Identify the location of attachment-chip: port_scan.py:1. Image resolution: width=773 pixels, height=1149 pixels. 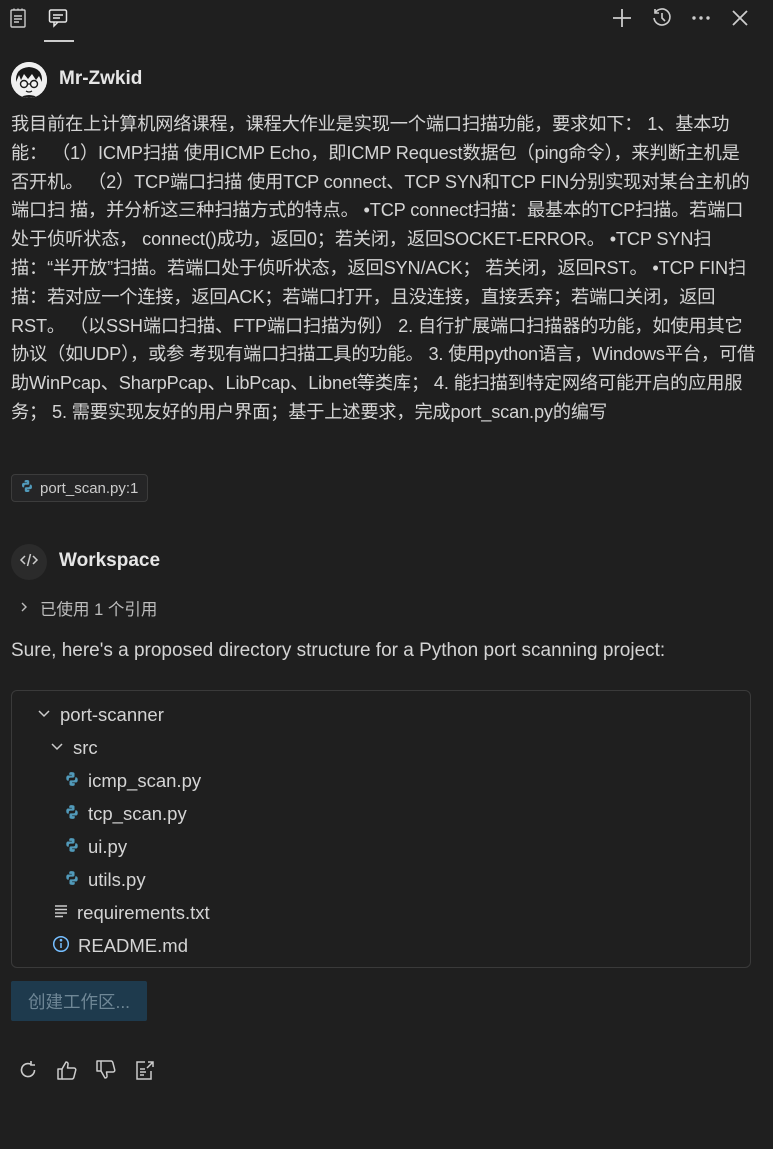
(80, 488).